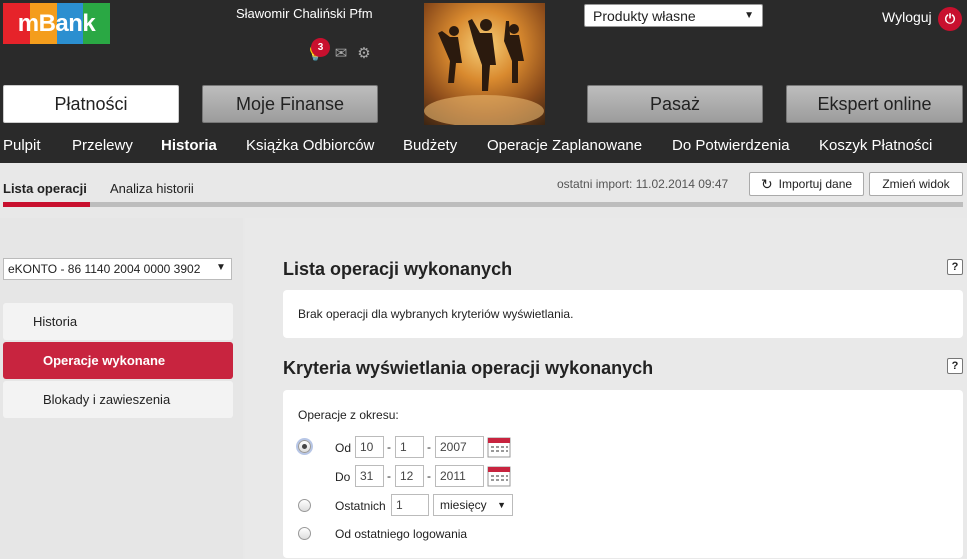  Describe the element at coordinates (950, 19) in the screenshot. I see `power-icon: ⏻` at that location.